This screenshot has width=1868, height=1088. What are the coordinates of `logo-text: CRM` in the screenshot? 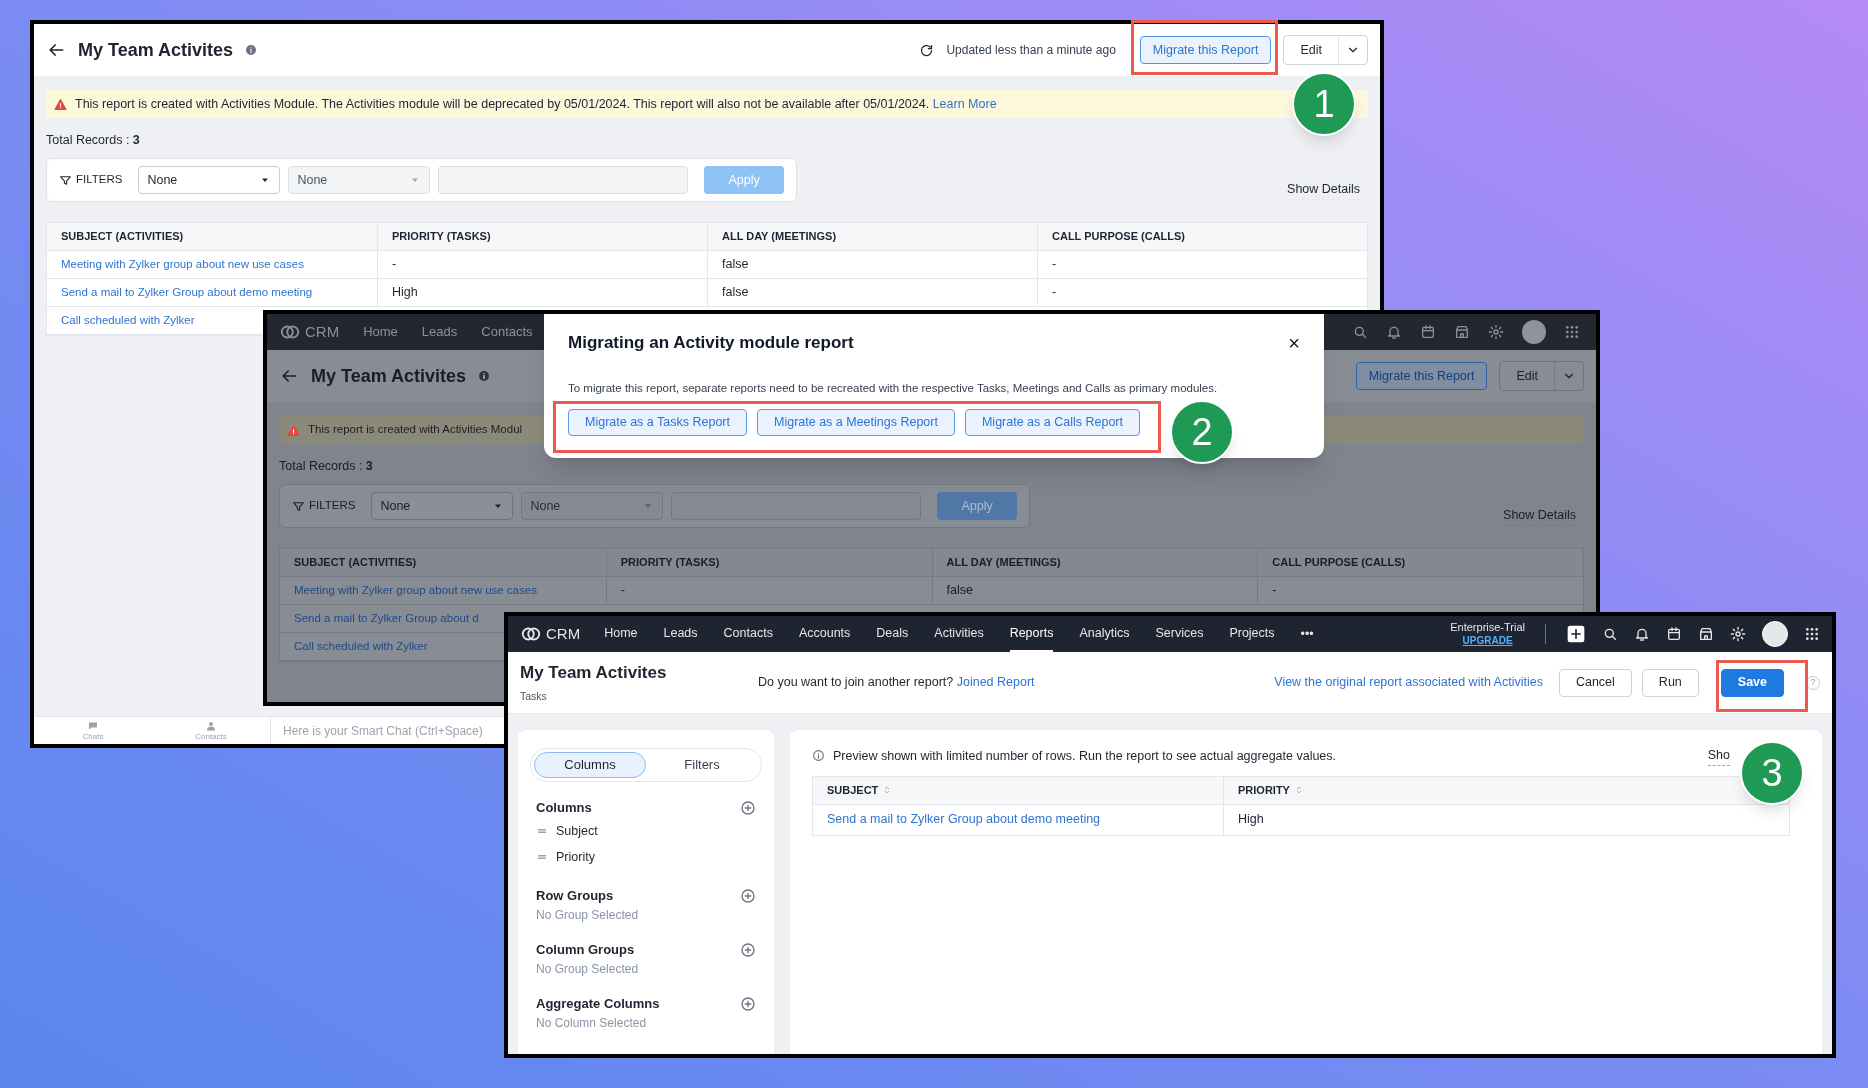 It's located at (563, 633).